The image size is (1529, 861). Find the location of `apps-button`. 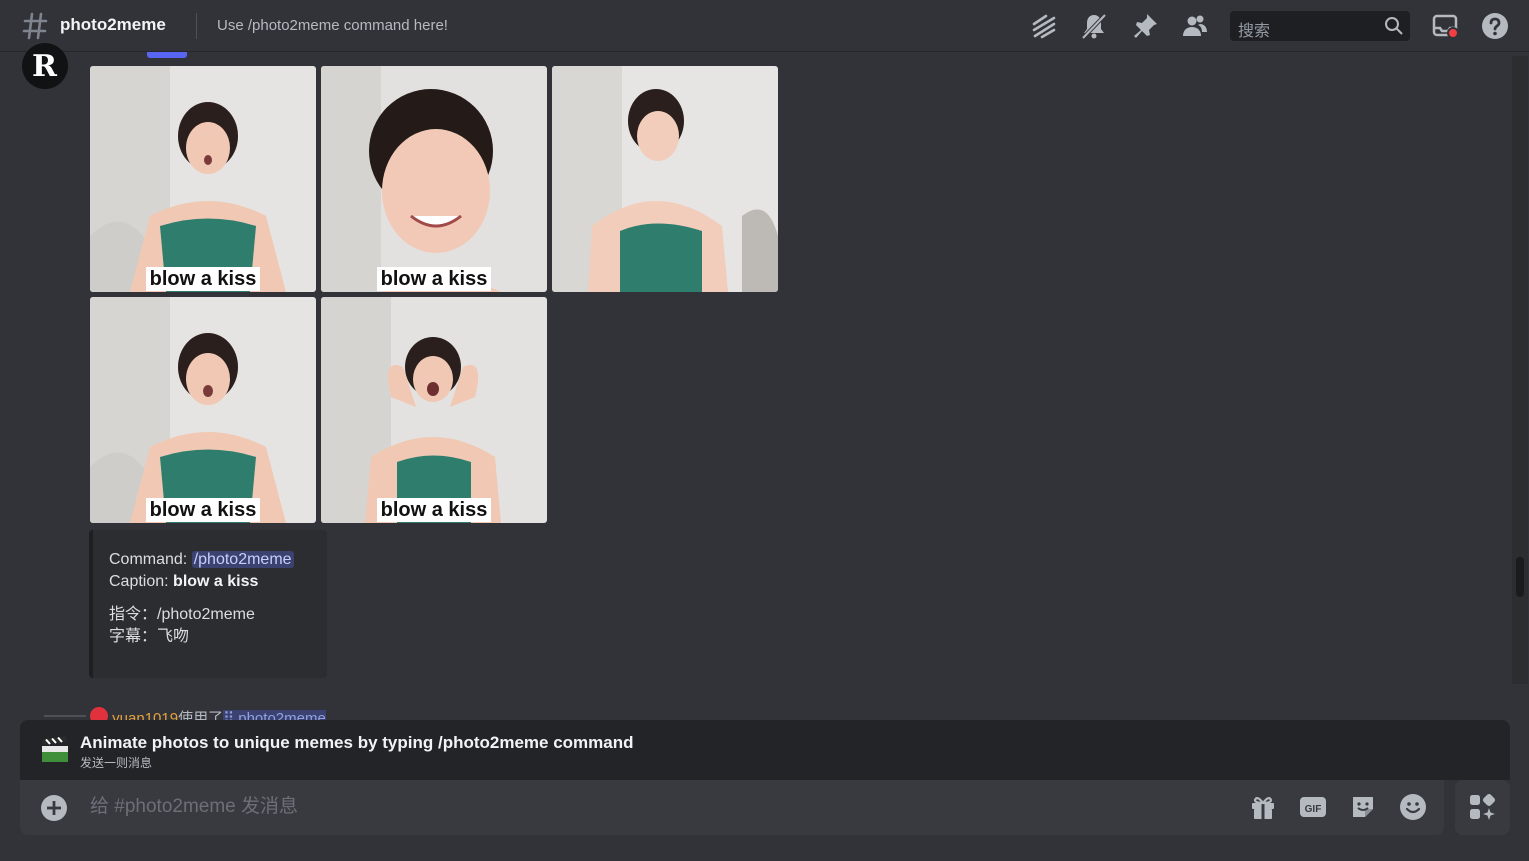

apps-button is located at coordinates (1482, 807).